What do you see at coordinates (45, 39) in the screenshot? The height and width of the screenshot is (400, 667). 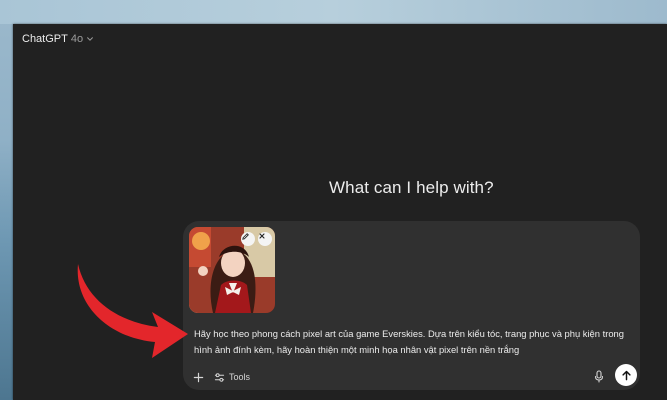 I see `model-name: ChatGPT` at bounding box center [45, 39].